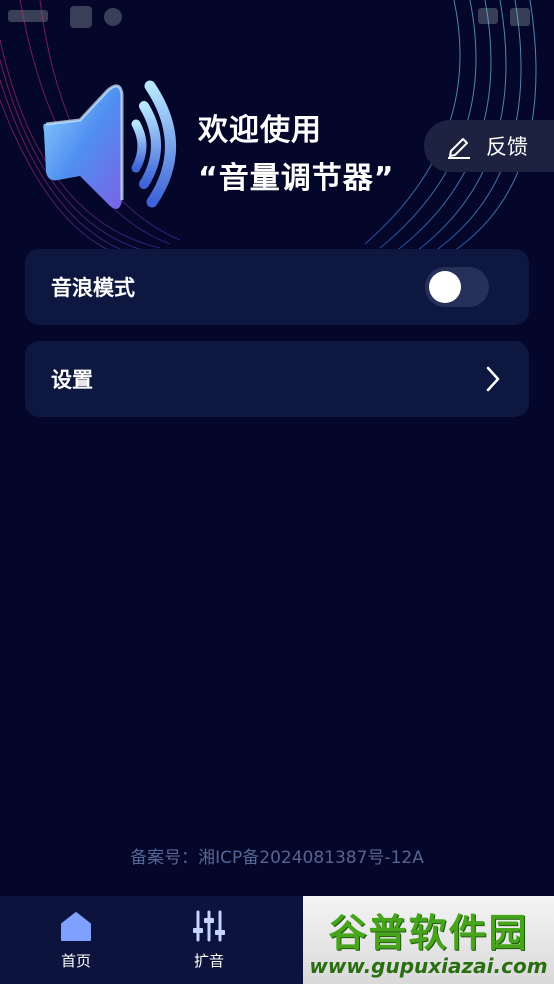 The height and width of the screenshot is (984, 554). What do you see at coordinates (277, 855) in the screenshot?
I see `icp-record-text: 备案号：湘ICP备2024081387号-12A` at bounding box center [277, 855].